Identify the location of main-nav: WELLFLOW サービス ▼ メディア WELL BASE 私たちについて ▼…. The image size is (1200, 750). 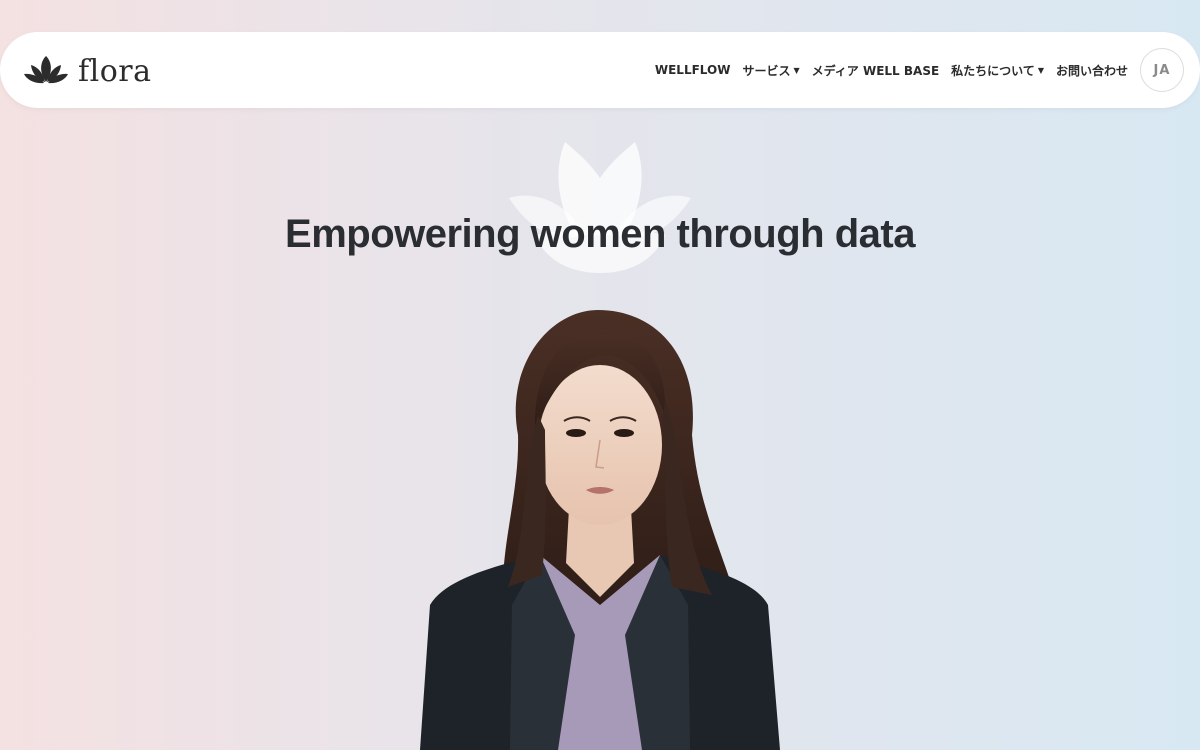
(885, 70).